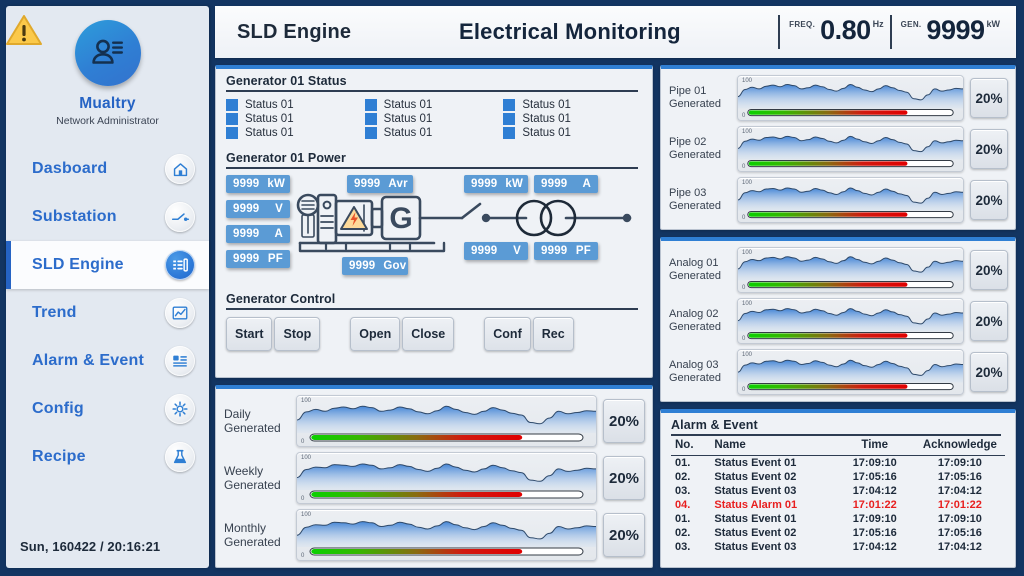 The width and height of the screenshot is (1024, 576). Describe the element at coordinates (553, 334) in the screenshot. I see `rec-button: Rec` at that location.